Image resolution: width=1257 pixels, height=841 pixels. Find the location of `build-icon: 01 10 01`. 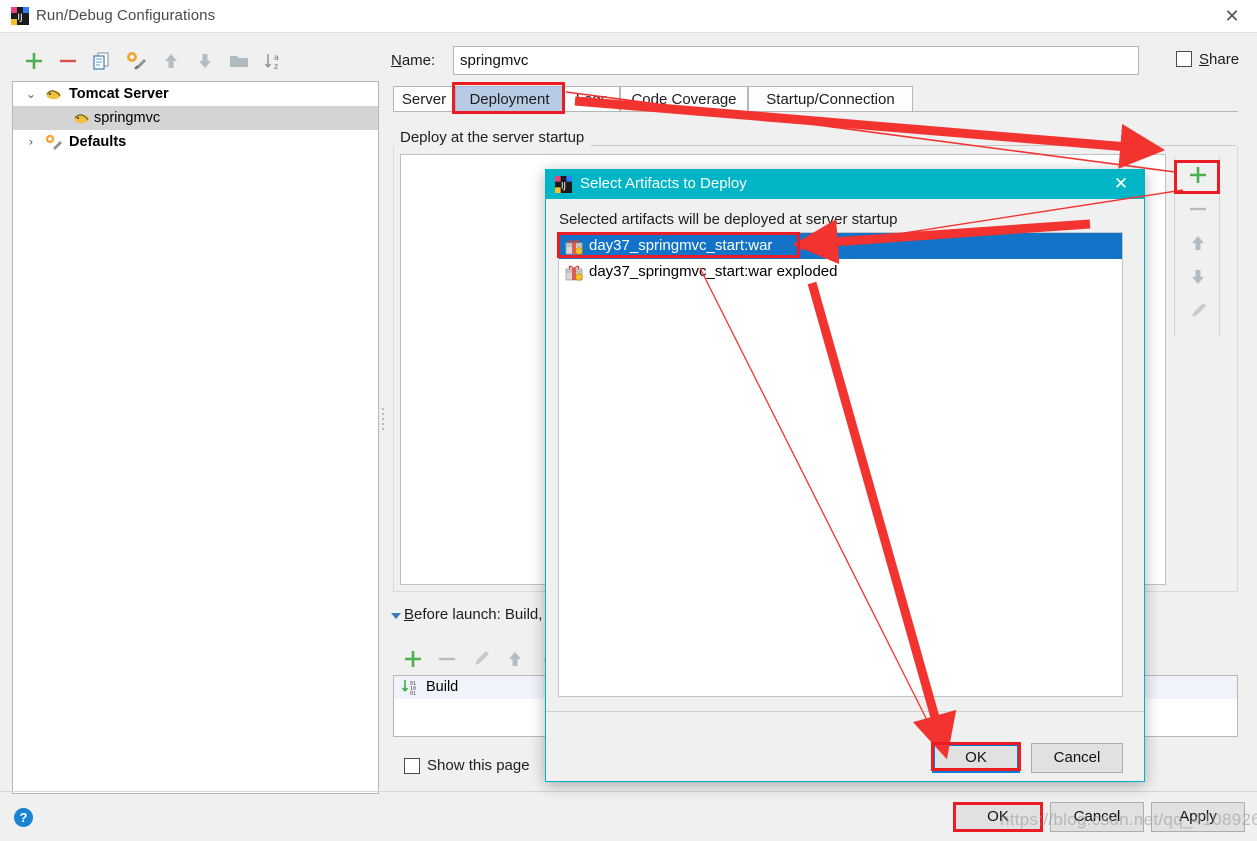

build-icon: 01 10 01 is located at coordinates (411, 691).